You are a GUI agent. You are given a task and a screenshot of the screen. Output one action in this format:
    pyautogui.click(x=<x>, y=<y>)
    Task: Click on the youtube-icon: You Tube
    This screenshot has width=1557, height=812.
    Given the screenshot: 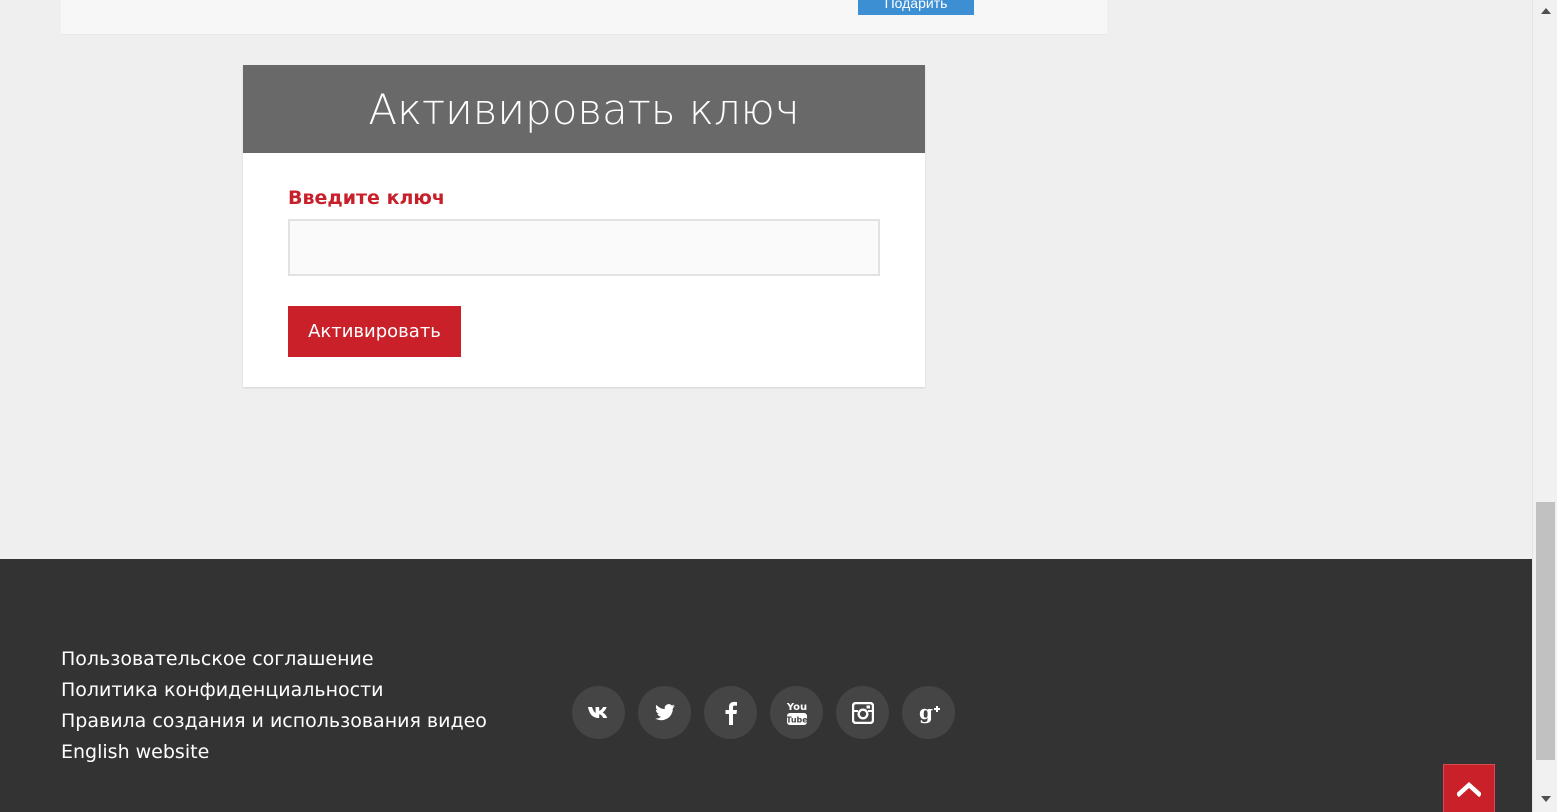 What is the action you would take?
    pyautogui.click(x=796, y=712)
    